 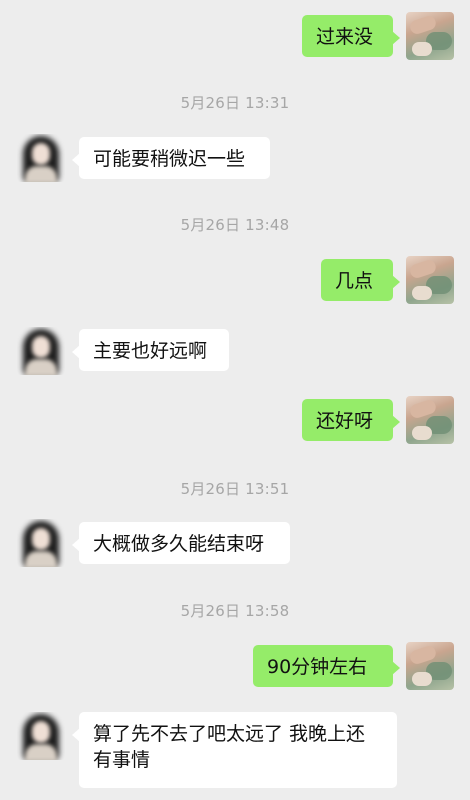 What do you see at coordinates (235, 225) in the screenshot?
I see `timestamp: 5月26日 13:48` at bounding box center [235, 225].